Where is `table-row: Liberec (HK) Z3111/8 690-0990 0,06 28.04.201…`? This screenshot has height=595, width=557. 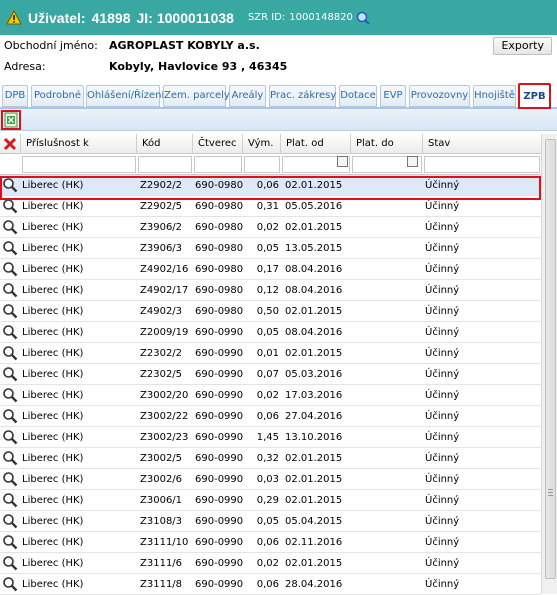
table-row: Liberec (HK) Z3111/8 690-0990 0,06 28.04.201… is located at coordinates (270, 584).